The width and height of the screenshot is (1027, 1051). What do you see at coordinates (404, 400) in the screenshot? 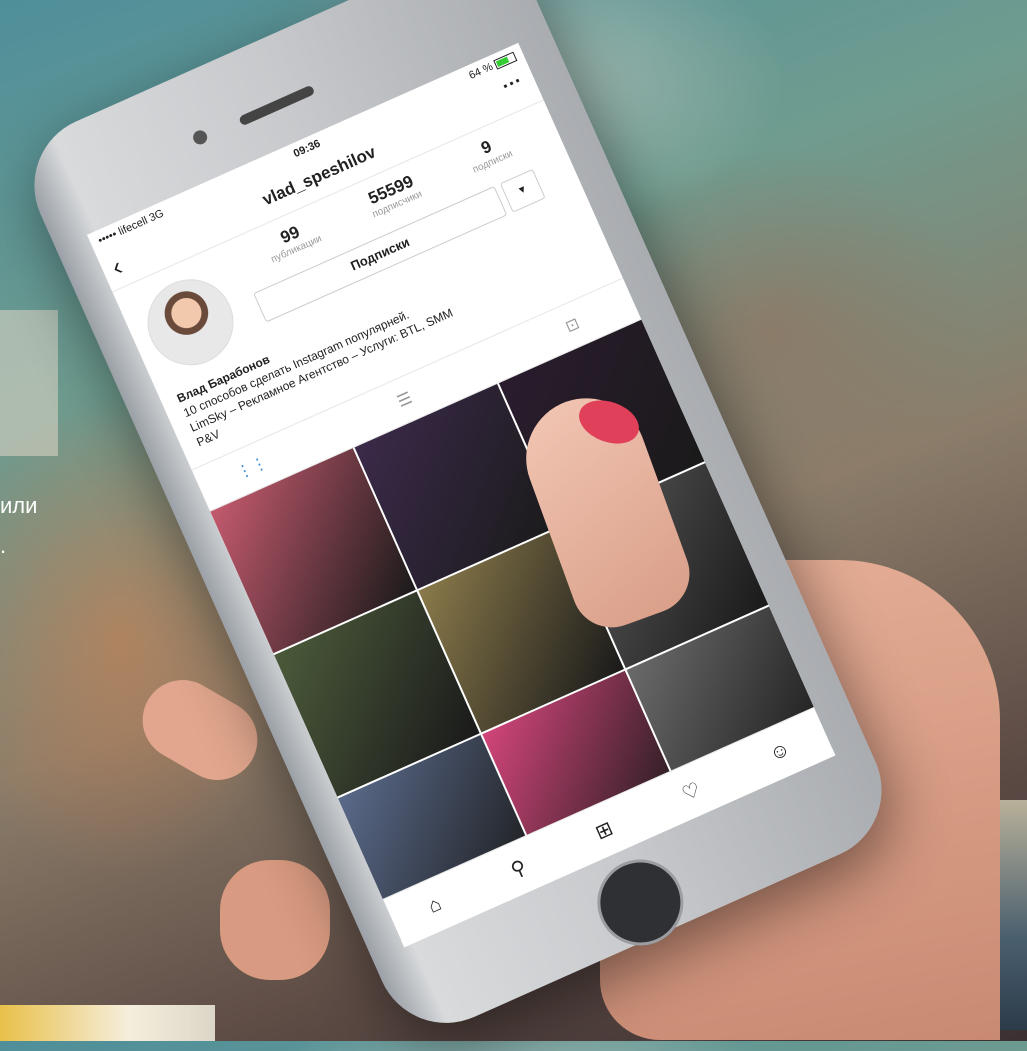
I see `list-icon: ☰` at bounding box center [404, 400].